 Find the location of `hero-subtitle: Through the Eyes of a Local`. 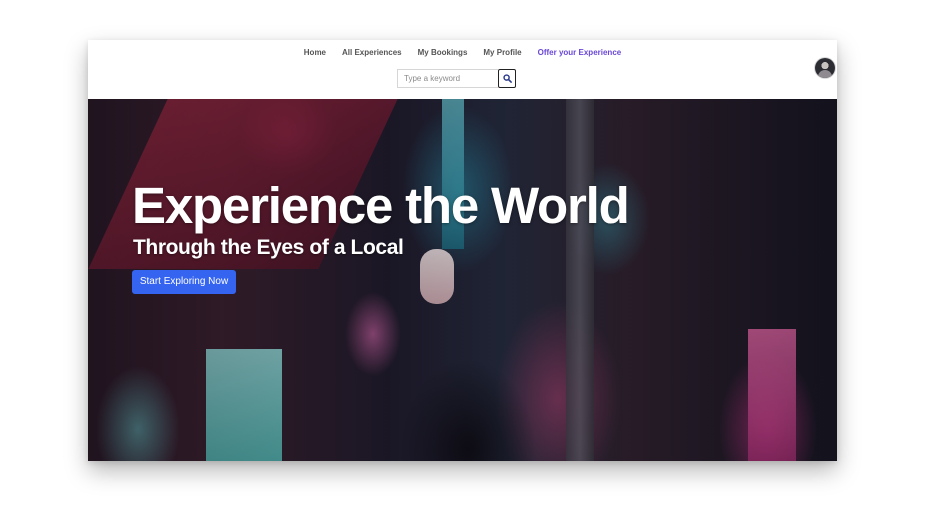

hero-subtitle: Through the Eyes of a Local is located at coordinates (268, 247).